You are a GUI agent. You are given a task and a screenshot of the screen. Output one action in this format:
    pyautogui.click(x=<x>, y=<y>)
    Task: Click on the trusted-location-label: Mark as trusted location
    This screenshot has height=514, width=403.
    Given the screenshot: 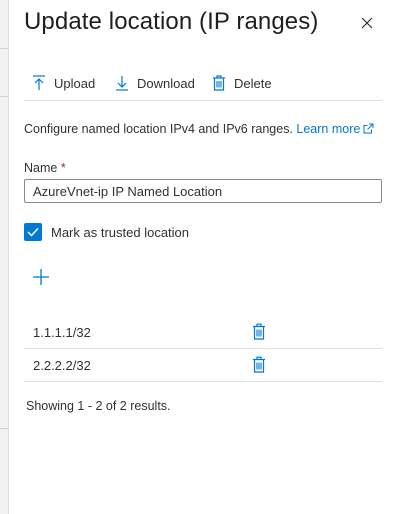 What is the action you would take?
    pyautogui.click(x=120, y=232)
    